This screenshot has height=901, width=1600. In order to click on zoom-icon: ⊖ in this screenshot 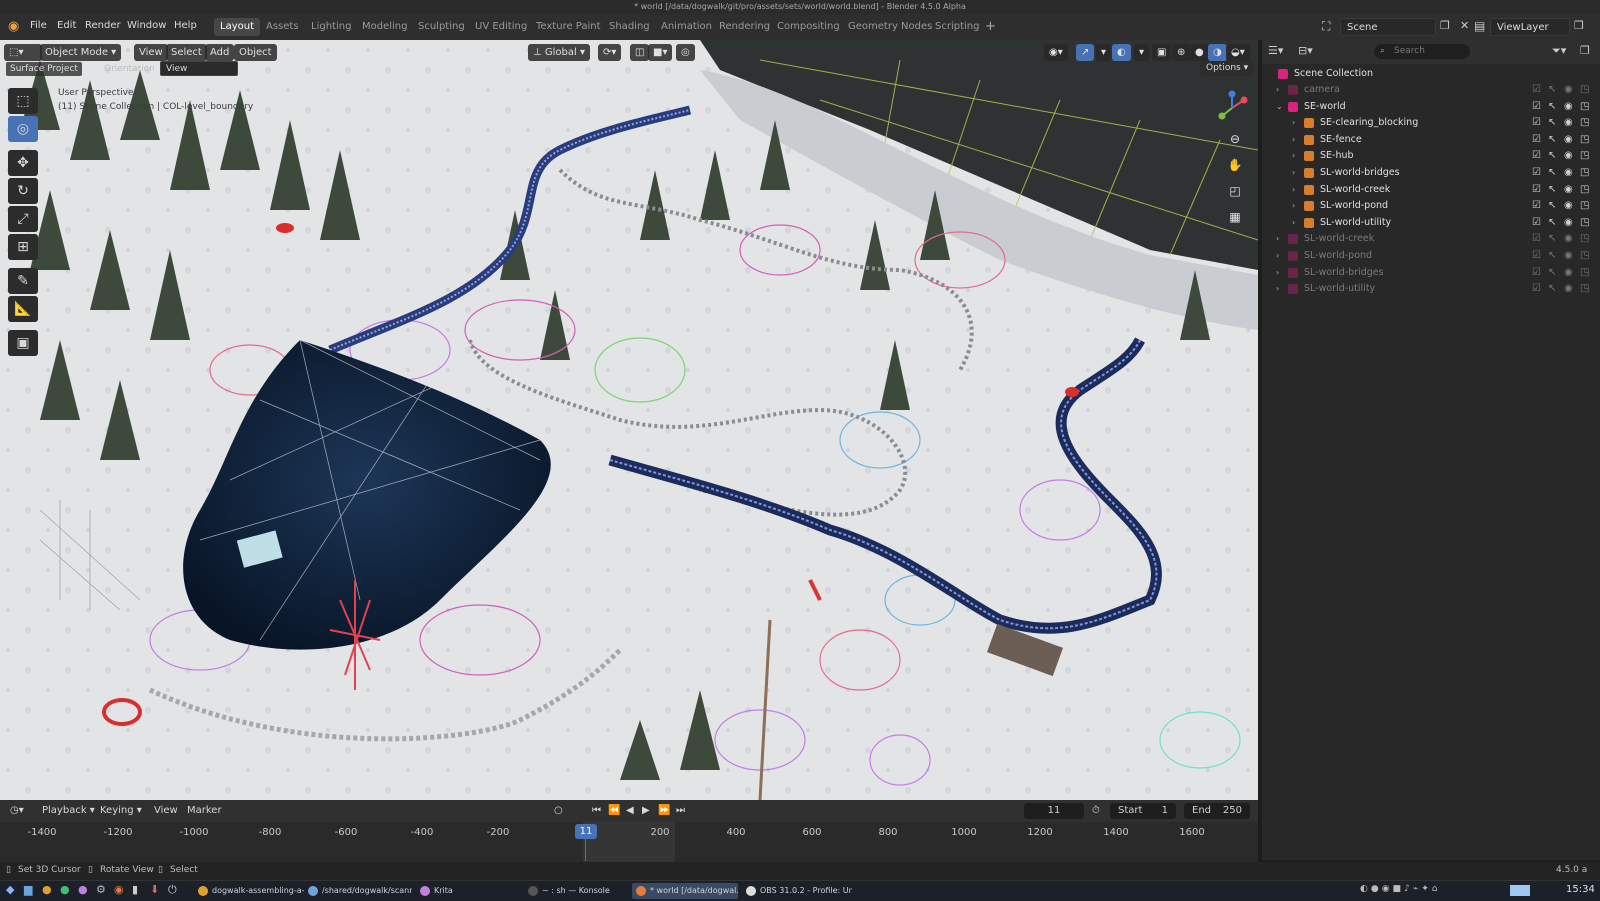, I will do `click(1235, 139)`.